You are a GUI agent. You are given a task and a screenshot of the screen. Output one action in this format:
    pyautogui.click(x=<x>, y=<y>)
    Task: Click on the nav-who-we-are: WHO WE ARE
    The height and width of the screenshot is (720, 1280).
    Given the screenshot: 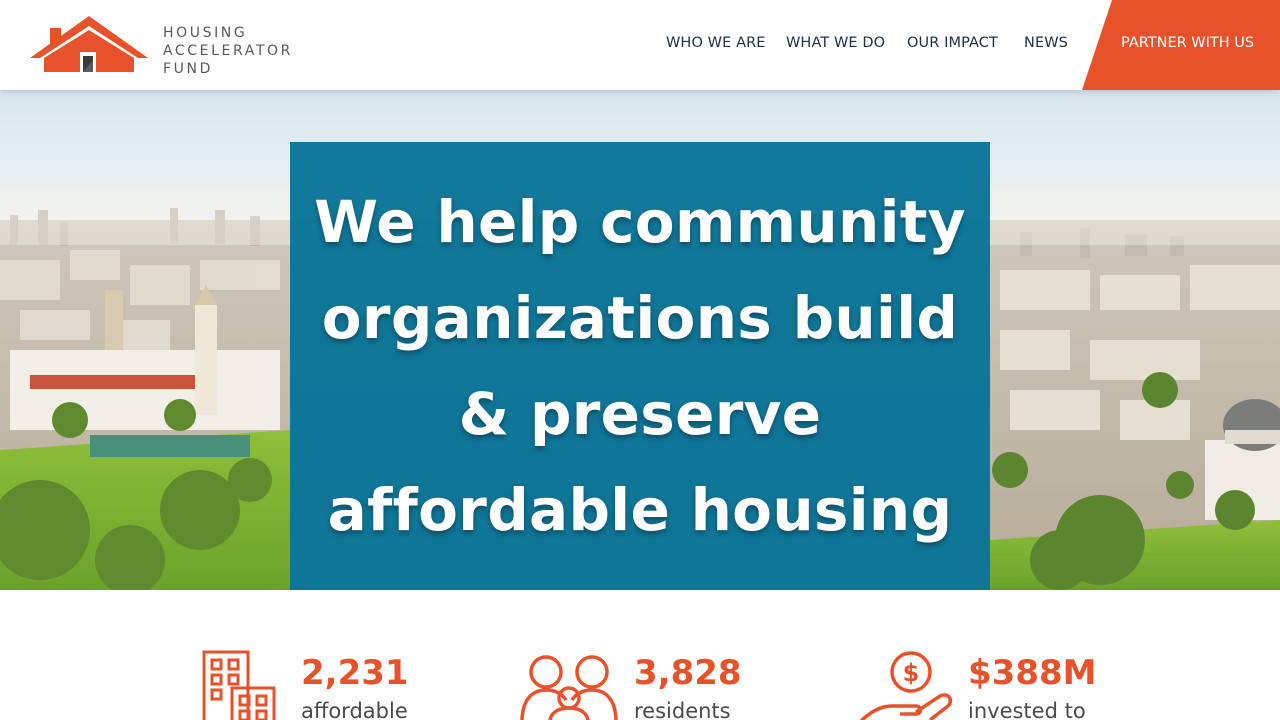 What is the action you would take?
    pyautogui.click(x=716, y=43)
    